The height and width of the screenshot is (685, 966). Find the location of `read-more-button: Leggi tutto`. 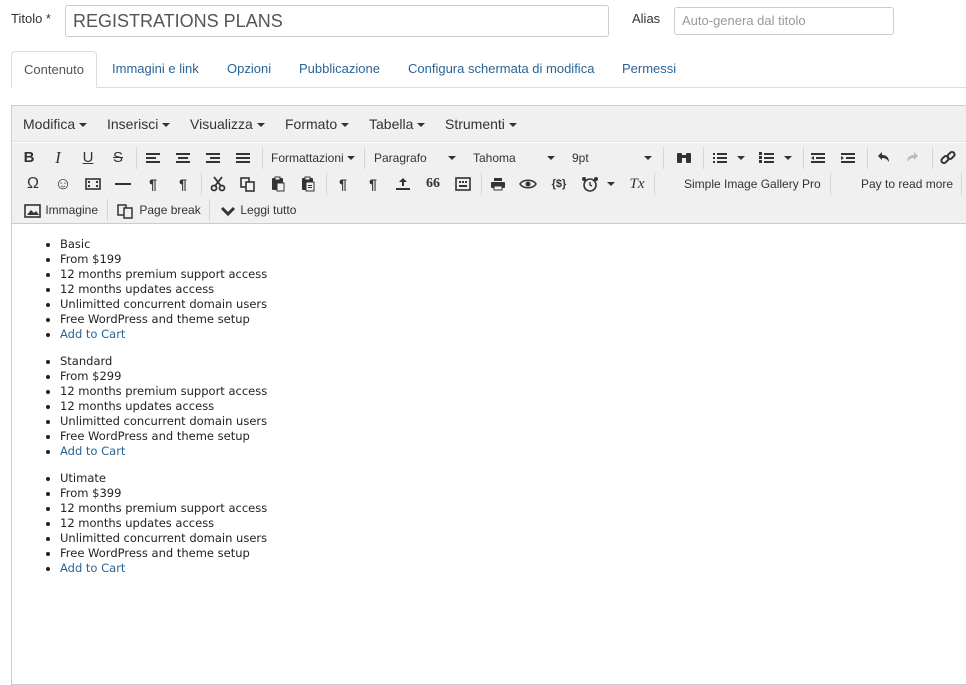

read-more-button: Leggi tutto is located at coordinates (257, 210).